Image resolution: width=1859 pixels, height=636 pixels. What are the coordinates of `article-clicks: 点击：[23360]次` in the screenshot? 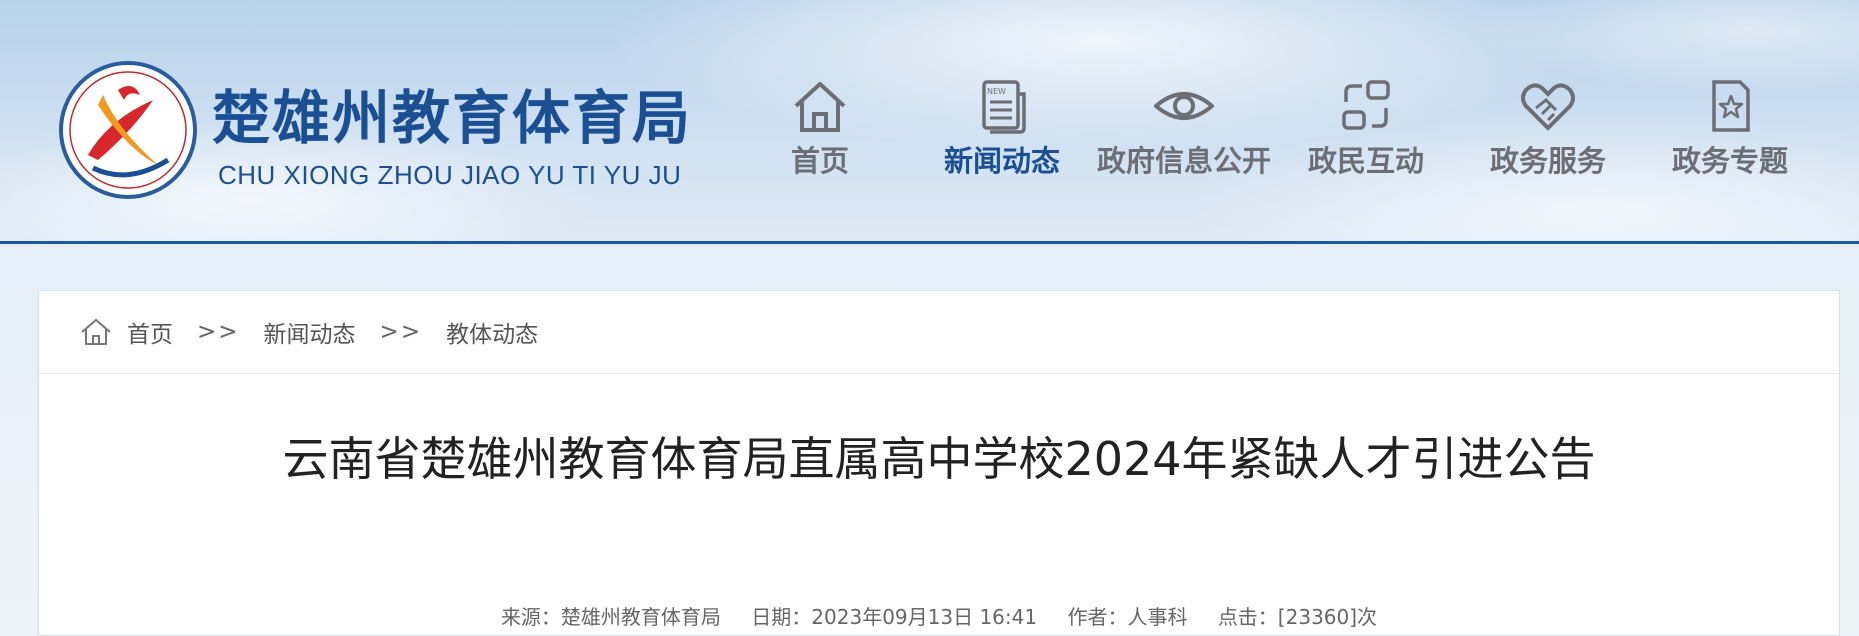 It's located at (1297, 617).